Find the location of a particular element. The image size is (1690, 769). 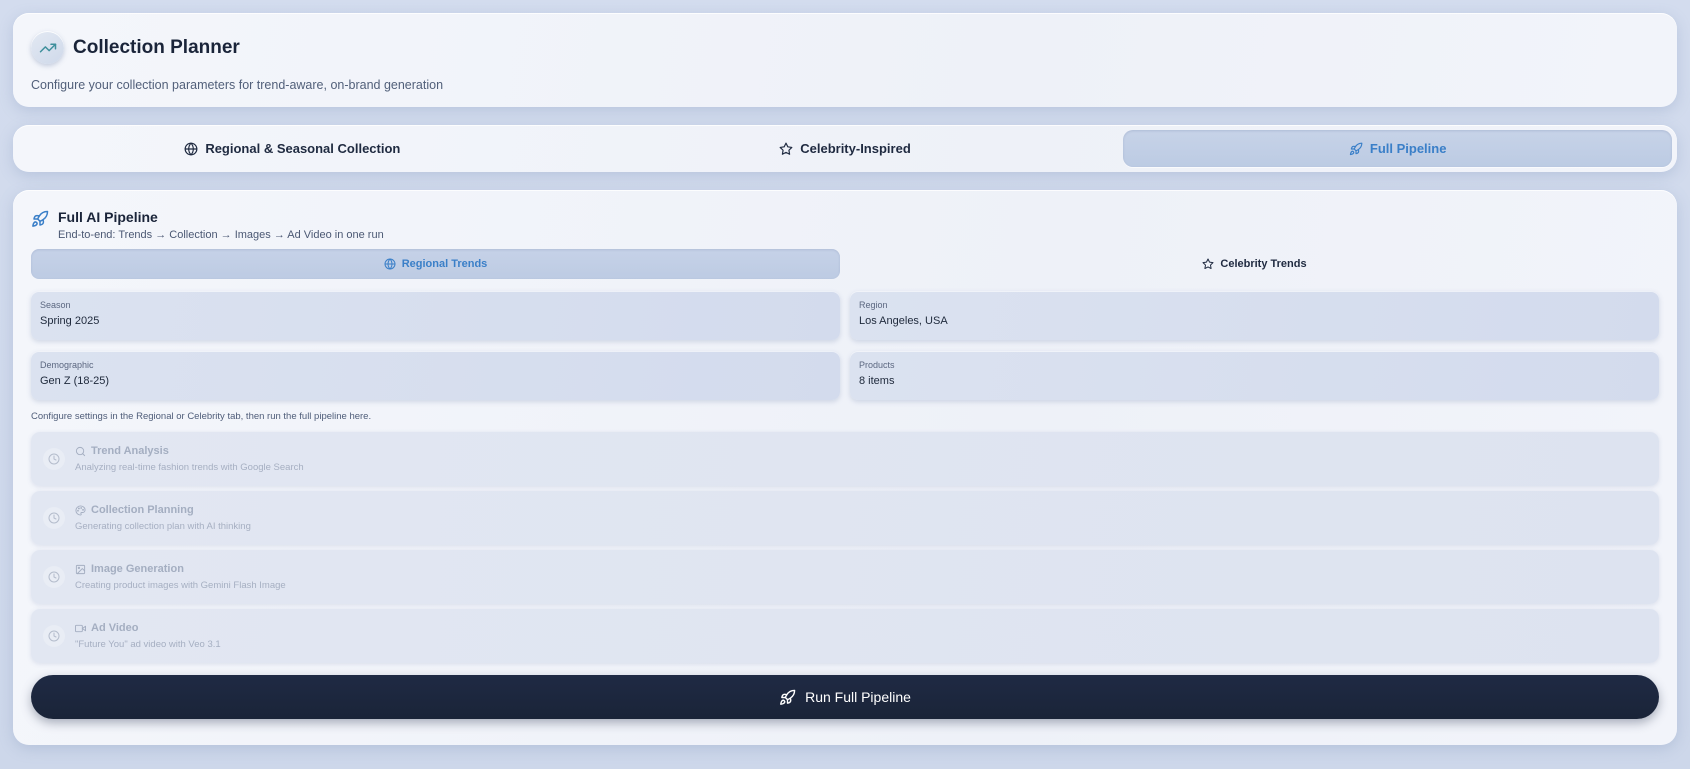

trend-source-tabs: Regional Trends Celebrity Trends is located at coordinates (845, 264).